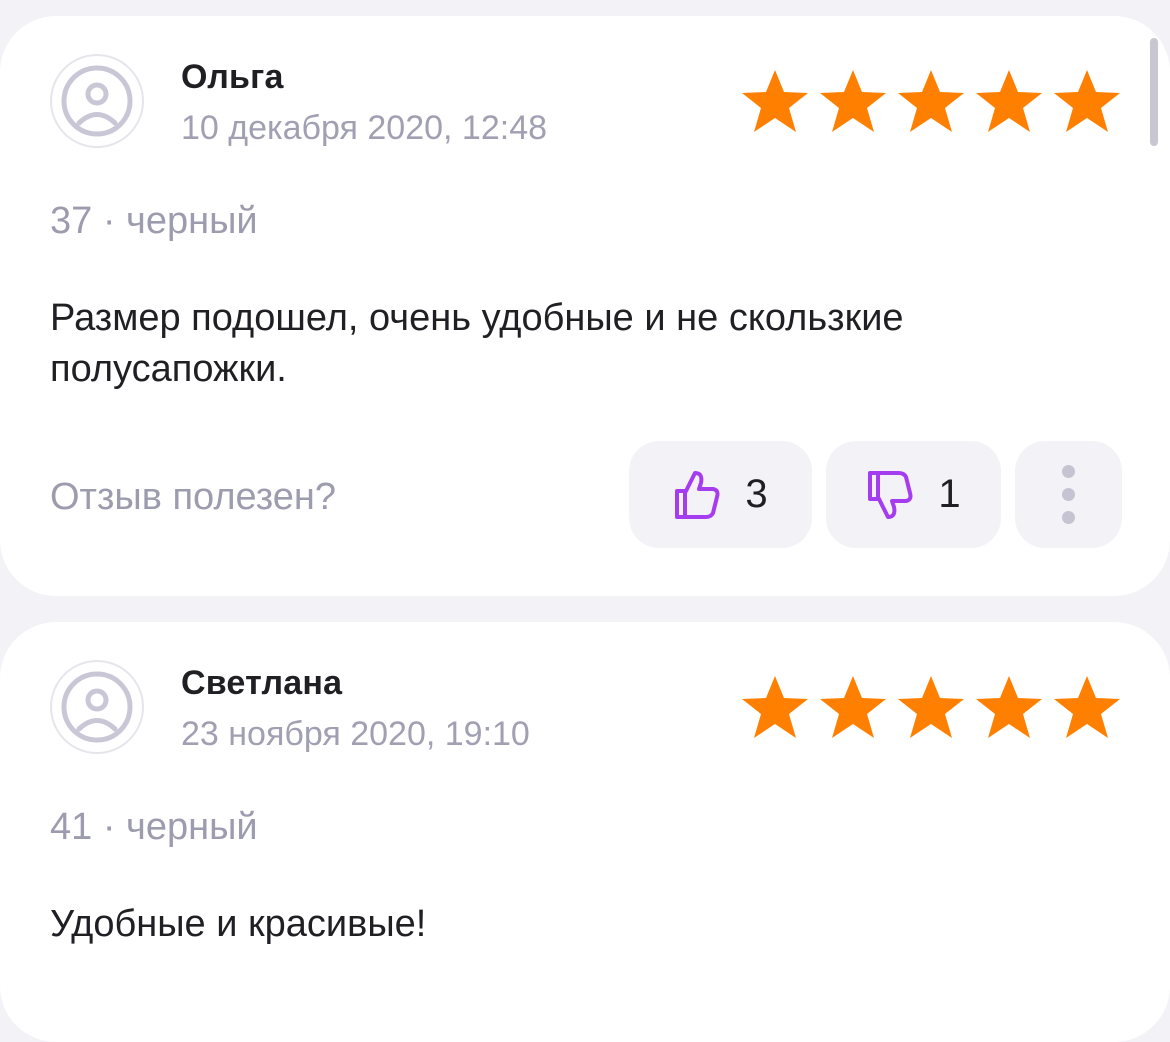 This screenshot has width=1170, height=1042. What do you see at coordinates (232, 77) in the screenshot?
I see `author-name: Ольга` at bounding box center [232, 77].